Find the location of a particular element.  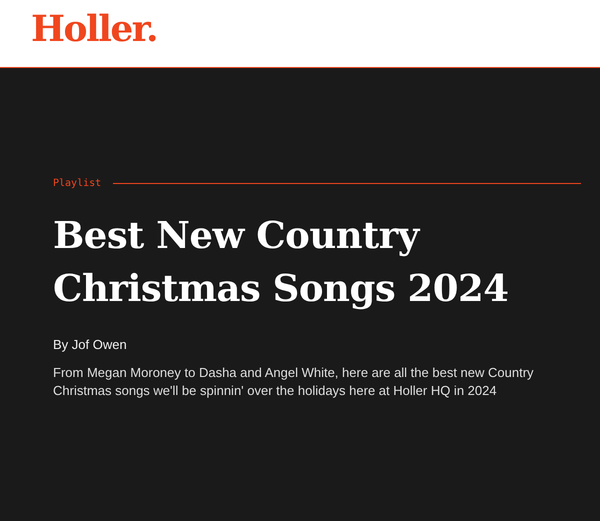

article-title: Best New Country Christmas Songs 2024 is located at coordinates (281, 262).